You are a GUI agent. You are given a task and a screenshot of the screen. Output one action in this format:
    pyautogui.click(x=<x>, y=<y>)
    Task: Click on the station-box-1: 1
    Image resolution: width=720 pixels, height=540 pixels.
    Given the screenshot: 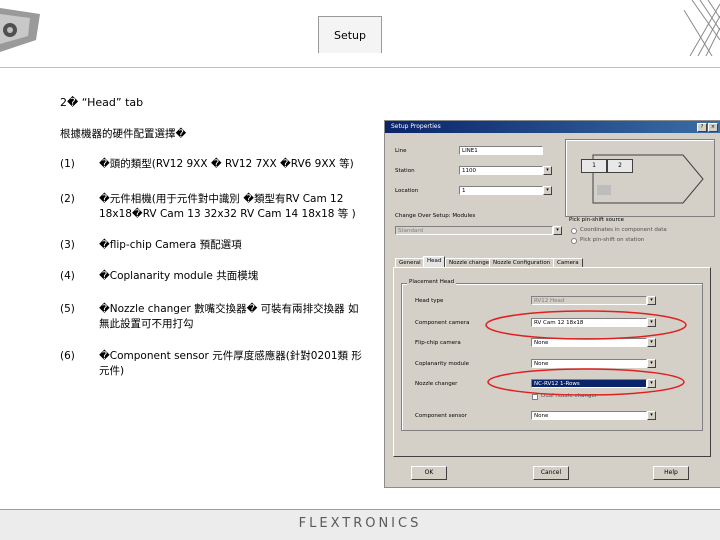 What is the action you would take?
    pyautogui.click(x=594, y=166)
    